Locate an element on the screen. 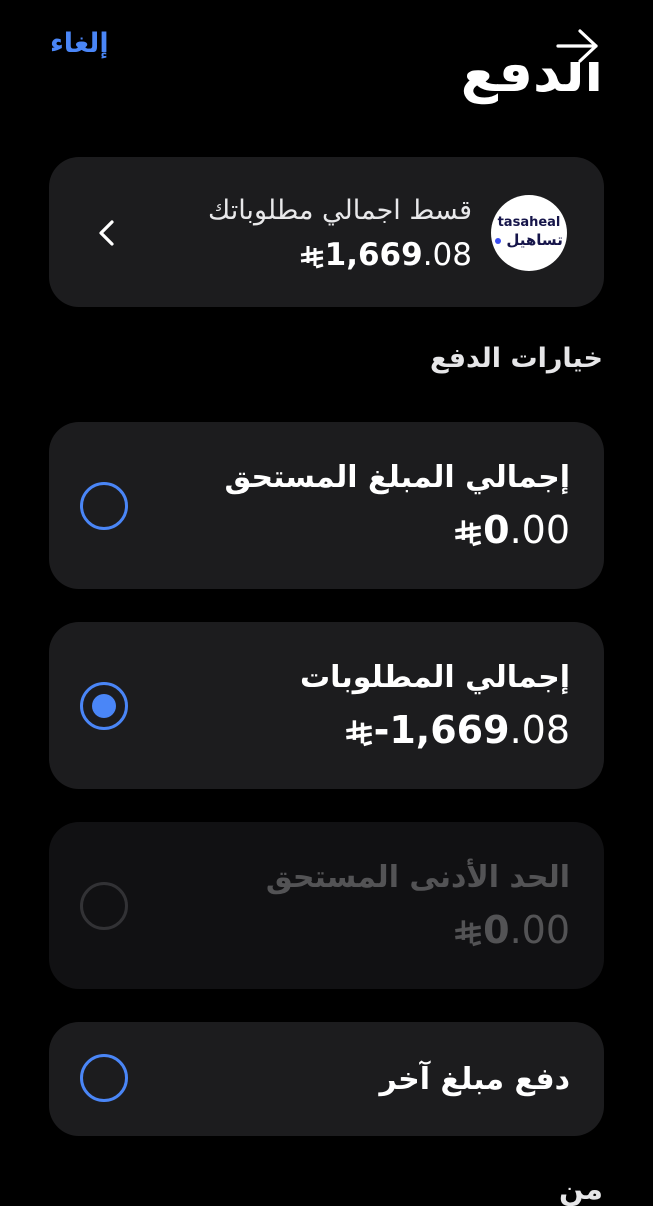 This screenshot has width=653, height=1206. option-title: إجمالي المطلوبات is located at coordinates (435, 677).